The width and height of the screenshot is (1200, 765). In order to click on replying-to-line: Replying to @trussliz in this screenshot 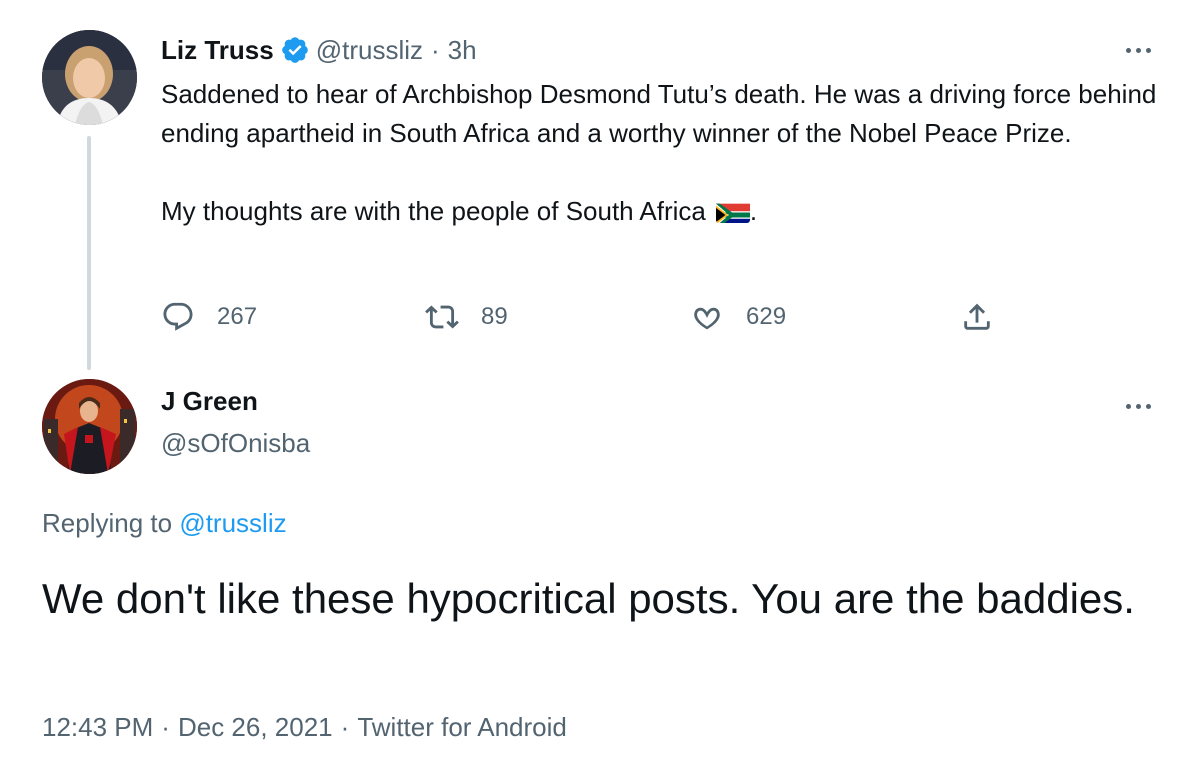, I will do `click(164, 523)`.